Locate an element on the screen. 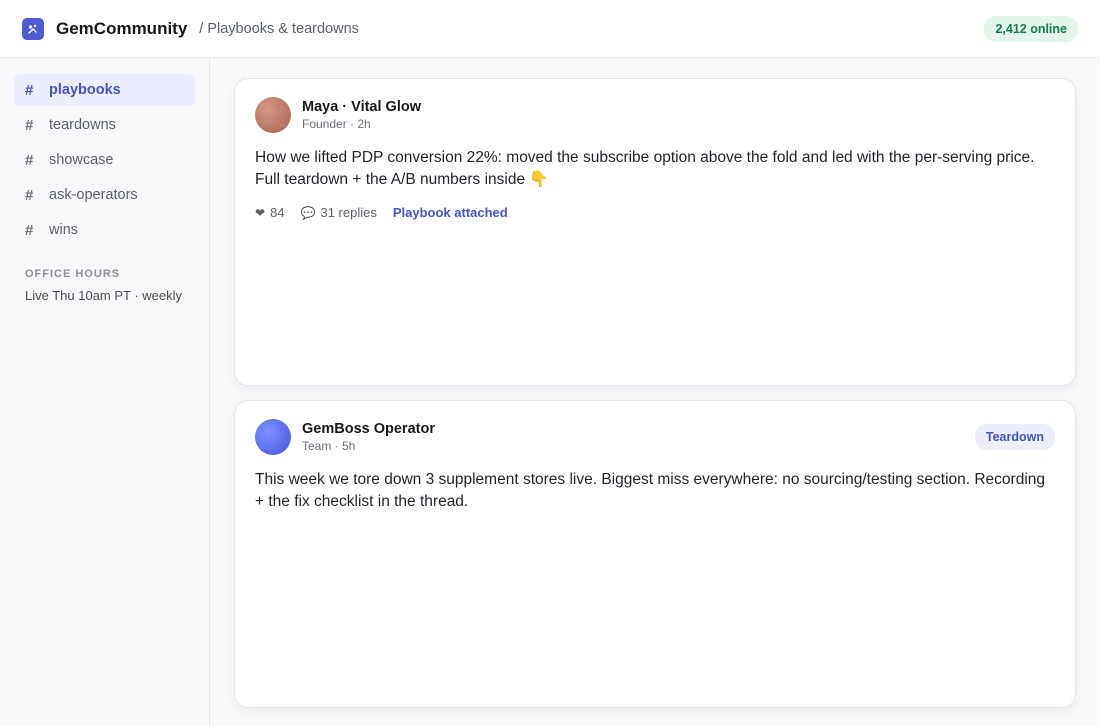 The image size is (1100, 726). brand-name: GemCommunity is located at coordinates (121, 29).